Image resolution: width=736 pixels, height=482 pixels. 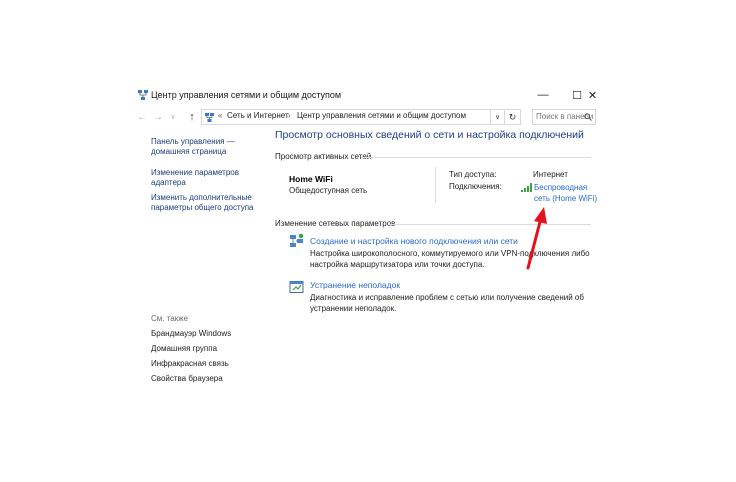 I want to click on change-adapter-settings-link: Изменение параметров адаптера, so click(x=195, y=178).